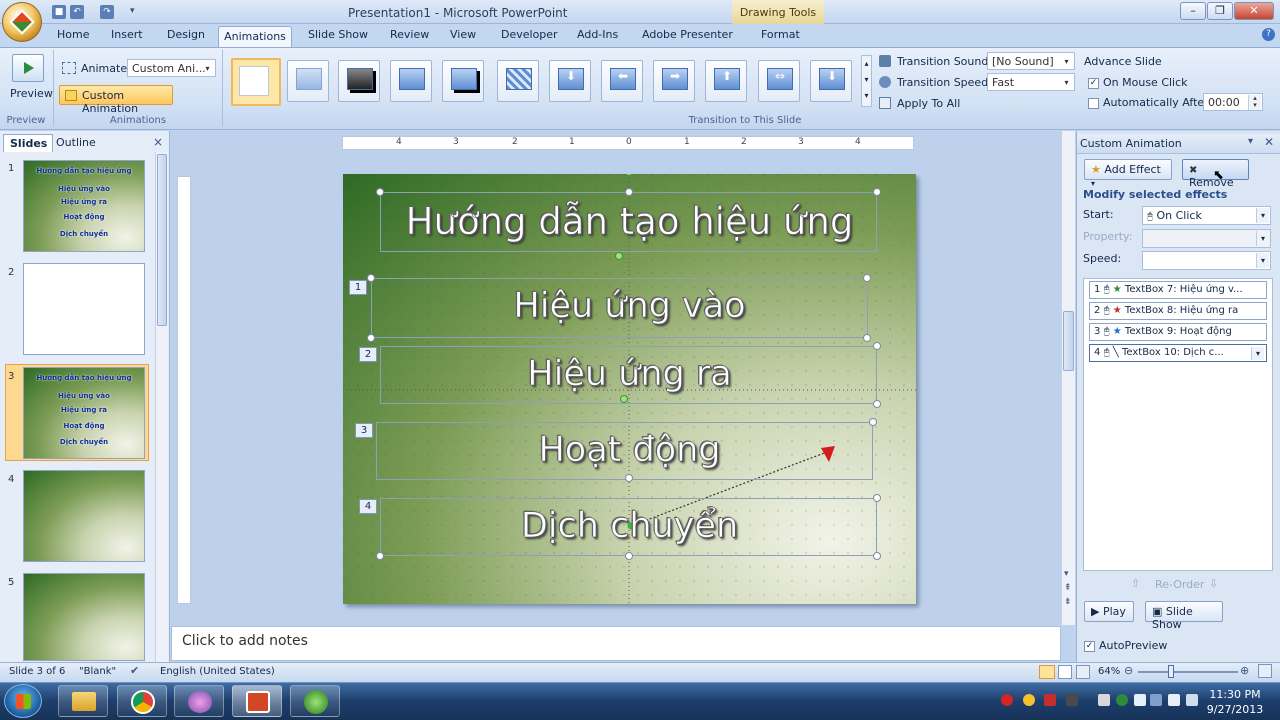 The height and width of the screenshot is (720, 1280). Describe the element at coordinates (132, 11) in the screenshot. I see `quick-access-dropdown-icon: ▾` at that location.